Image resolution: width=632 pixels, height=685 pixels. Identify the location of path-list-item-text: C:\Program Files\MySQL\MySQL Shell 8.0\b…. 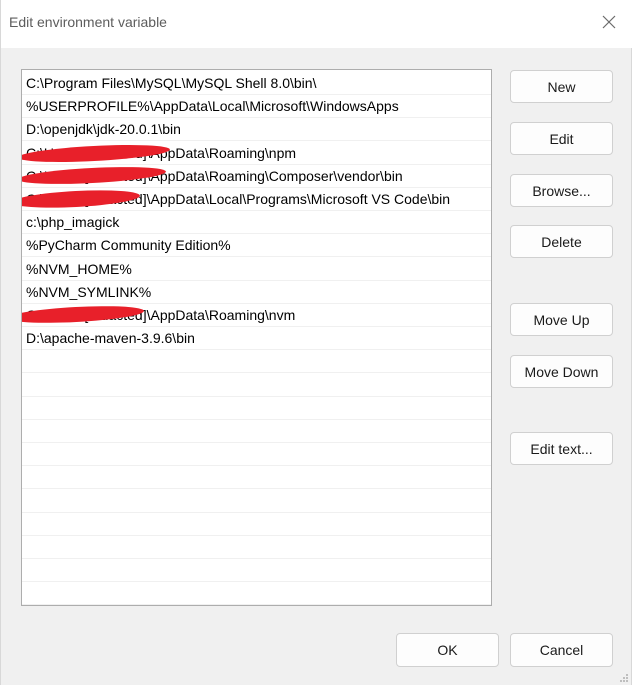
(171, 83).